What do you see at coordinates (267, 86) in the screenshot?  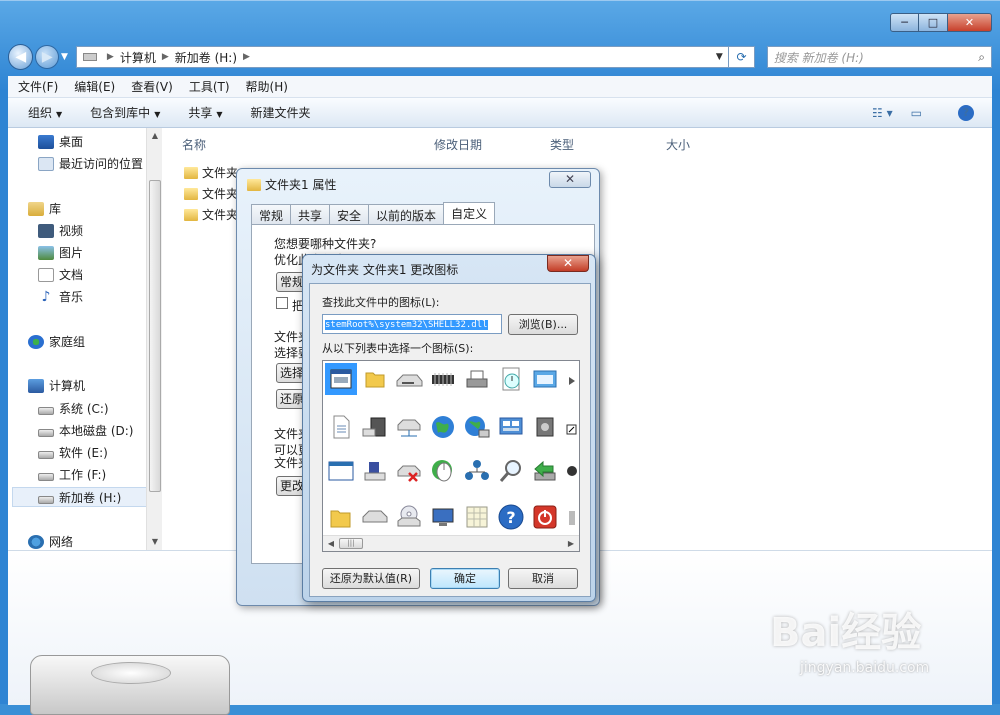 I see `menu-help: 帮助(H)` at bounding box center [267, 86].